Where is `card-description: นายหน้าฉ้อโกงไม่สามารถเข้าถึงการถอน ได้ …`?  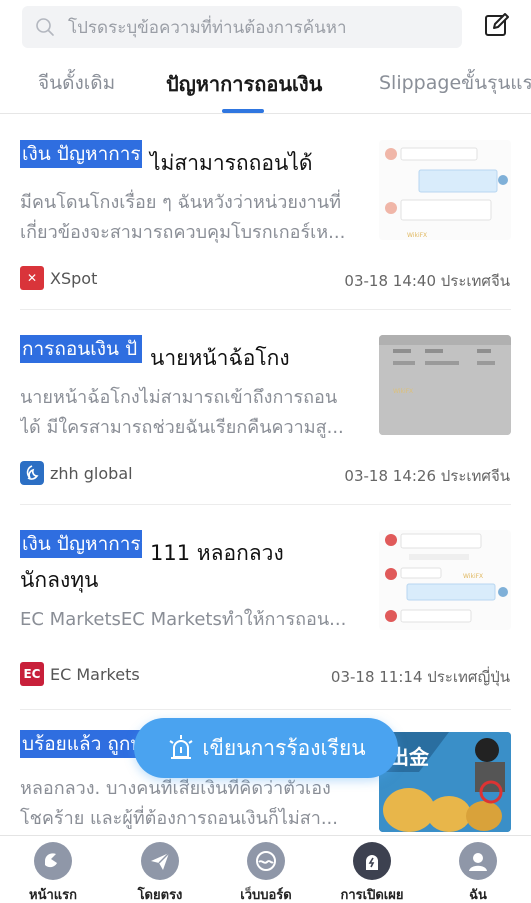
card-description: นายหน้าฉ้อโกงไม่สามารถเข้าถึงการถอน ได้ … is located at coordinates (192, 413).